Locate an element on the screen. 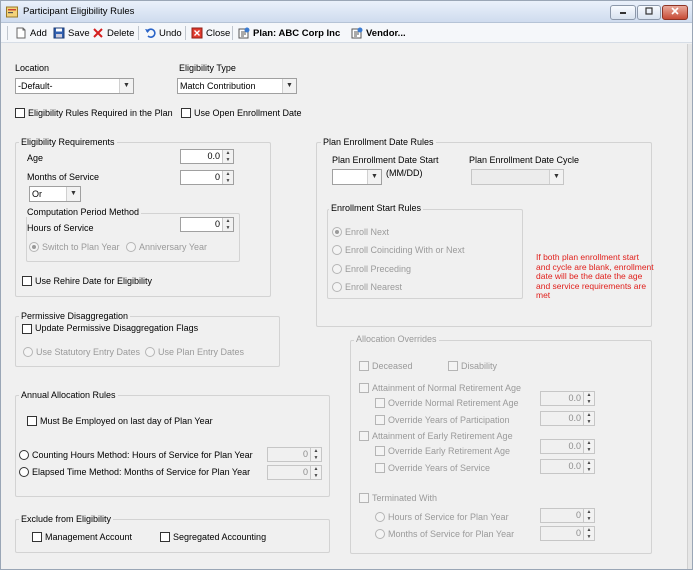 The width and height of the screenshot is (693, 570). location-select: -Default- ▼ is located at coordinates (74, 86).